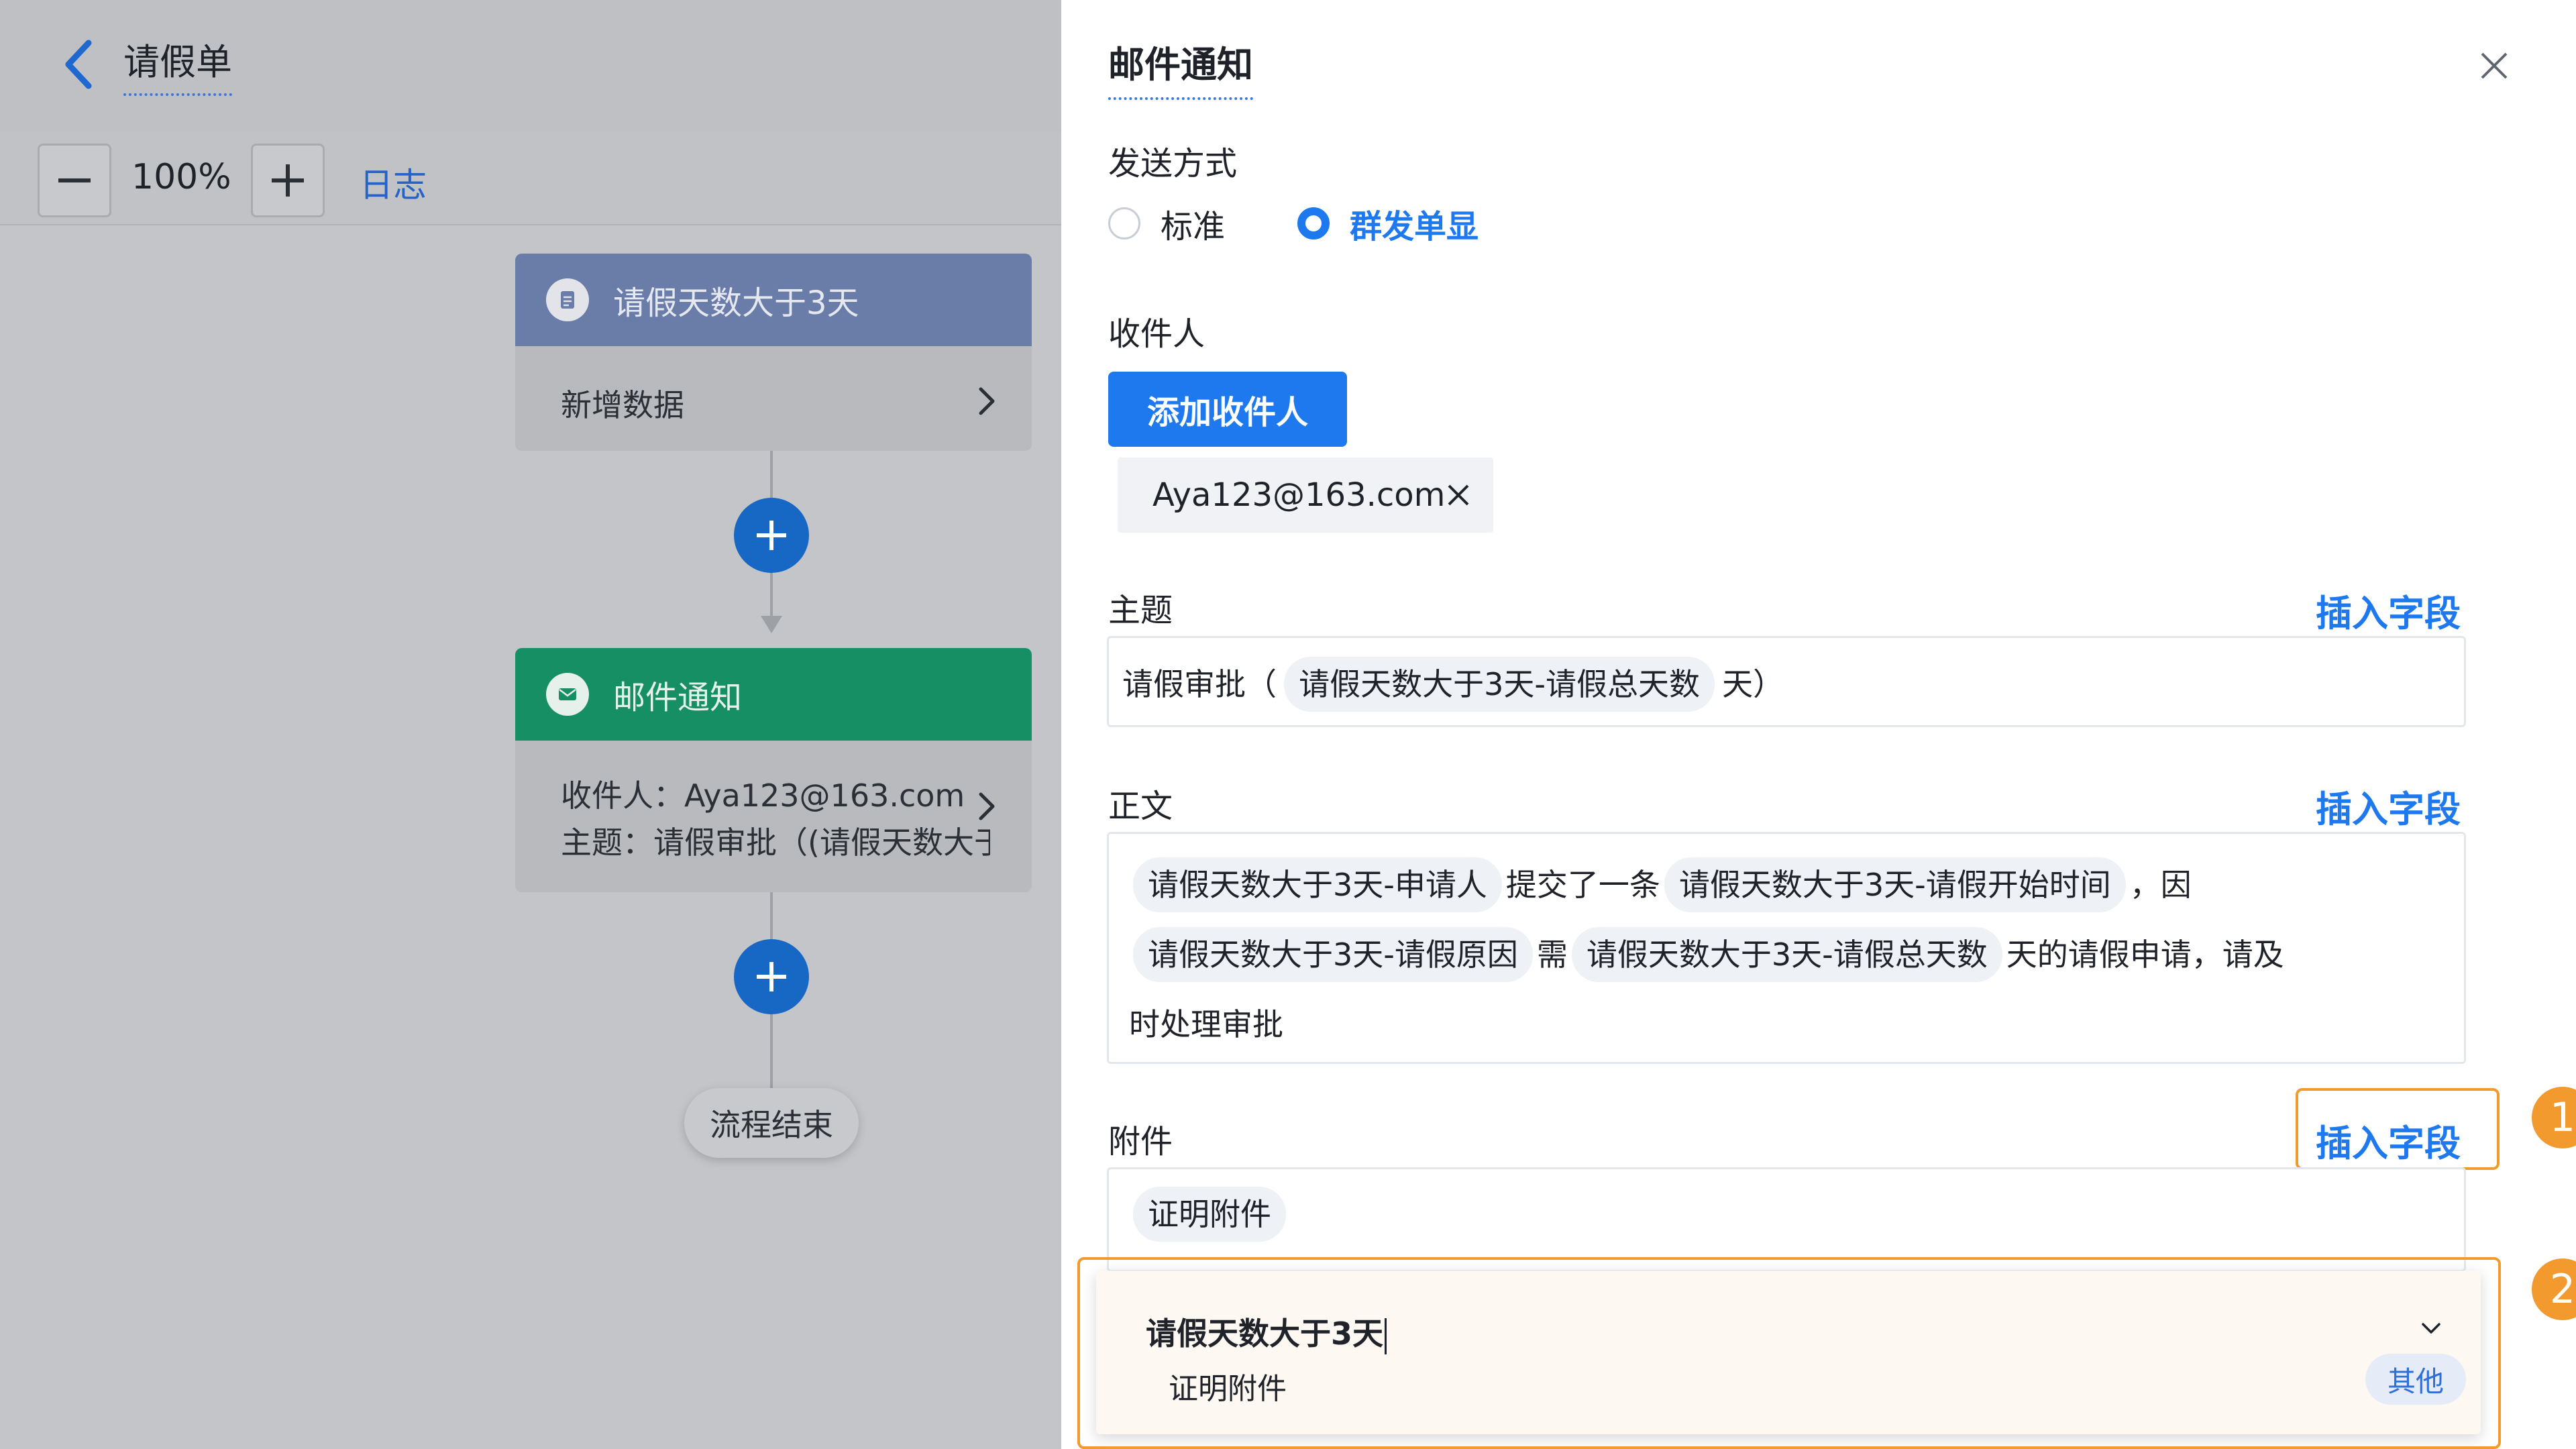 The height and width of the screenshot is (1449, 2576). What do you see at coordinates (622, 405) in the screenshot?
I see `trigger-node-body: 新增数据` at bounding box center [622, 405].